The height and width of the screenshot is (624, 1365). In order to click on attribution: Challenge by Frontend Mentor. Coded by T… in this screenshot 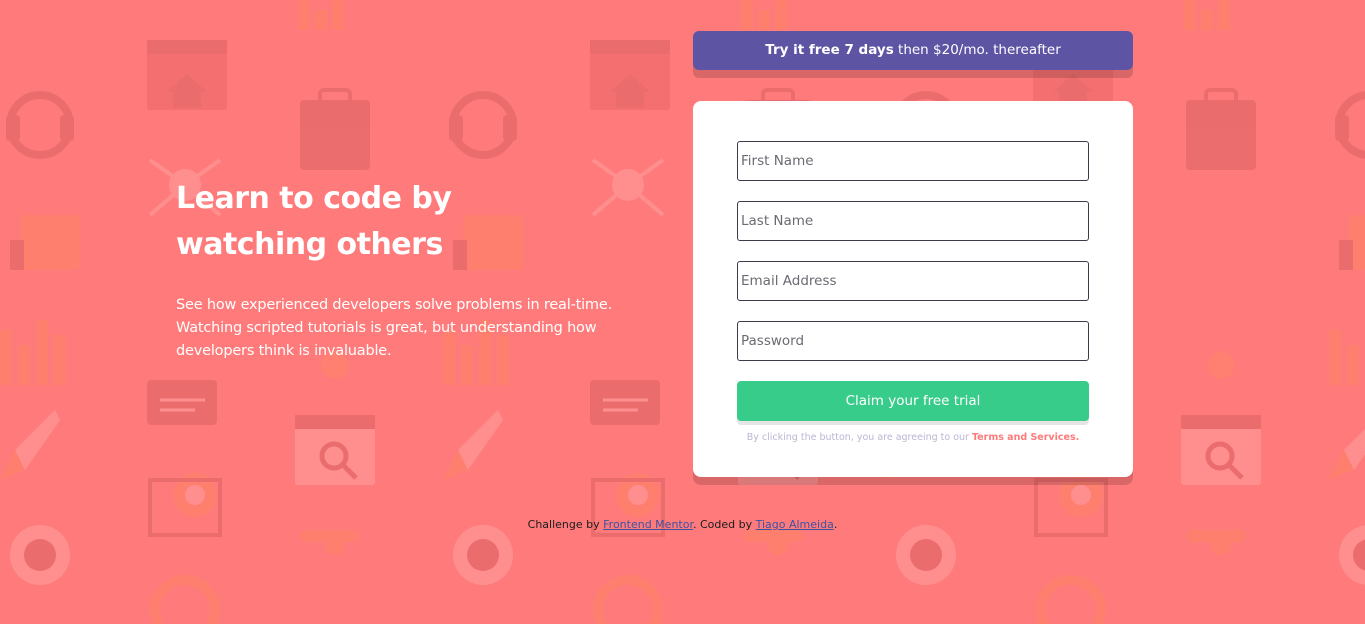, I will do `click(682, 524)`.